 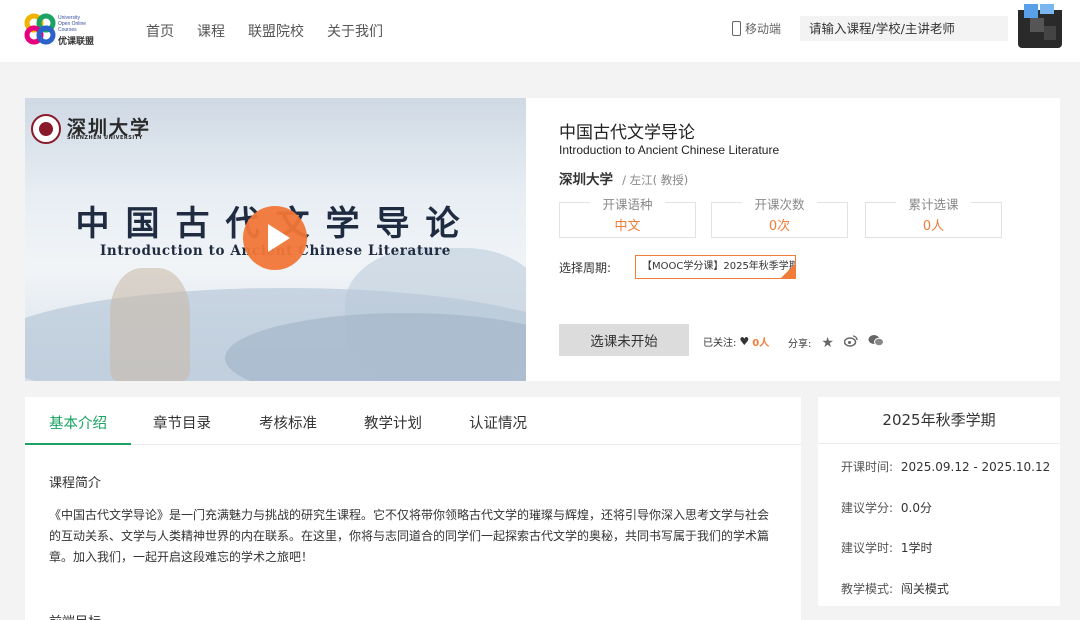 I want to click on active-tab-indicator, so click(x=78, y=444).